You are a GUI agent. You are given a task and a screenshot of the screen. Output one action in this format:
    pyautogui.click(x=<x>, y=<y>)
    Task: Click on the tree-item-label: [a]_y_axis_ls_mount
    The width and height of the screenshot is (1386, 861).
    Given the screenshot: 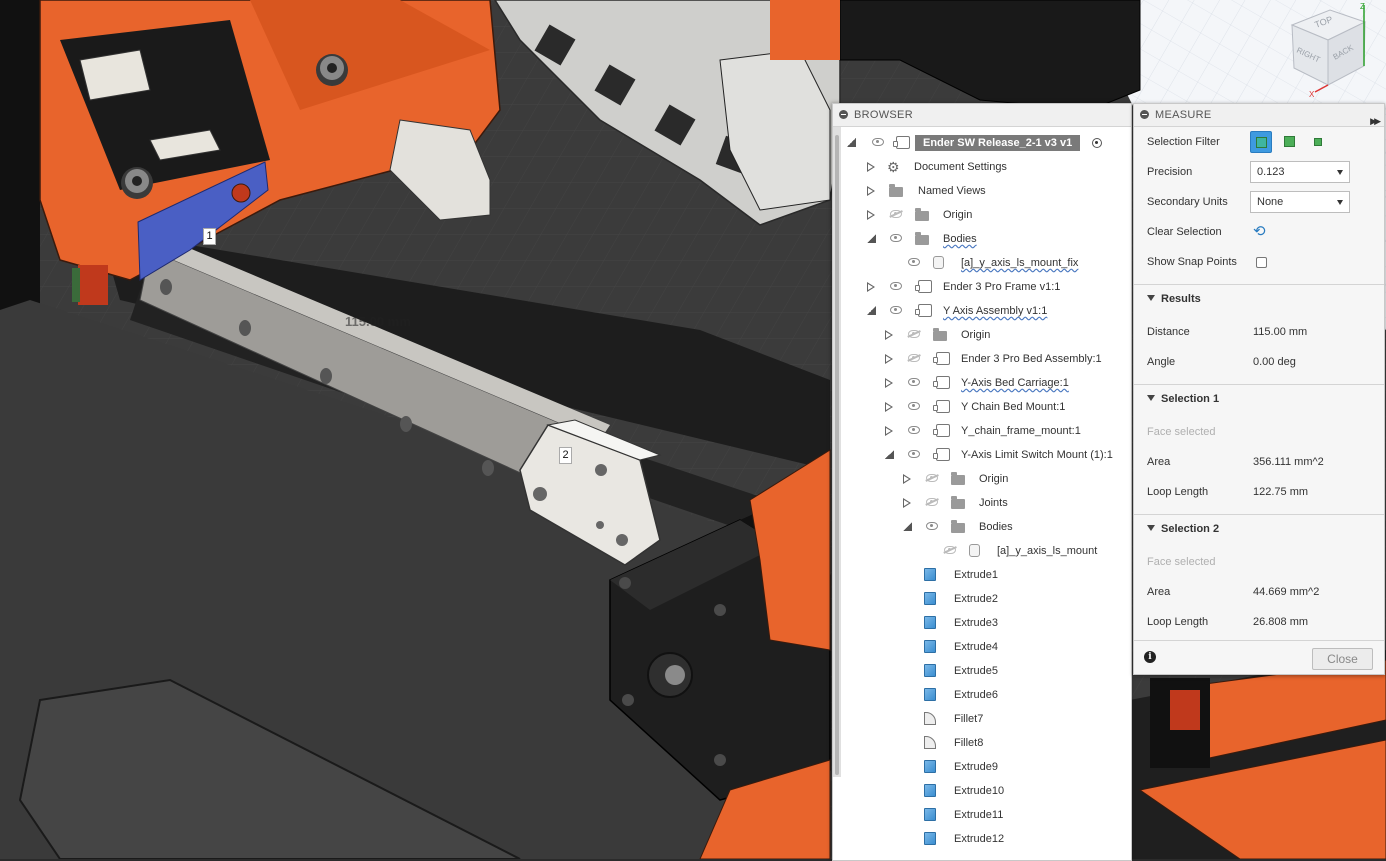 What is the action you would take?
    pyautogui.click(x=1047, y=551)
    